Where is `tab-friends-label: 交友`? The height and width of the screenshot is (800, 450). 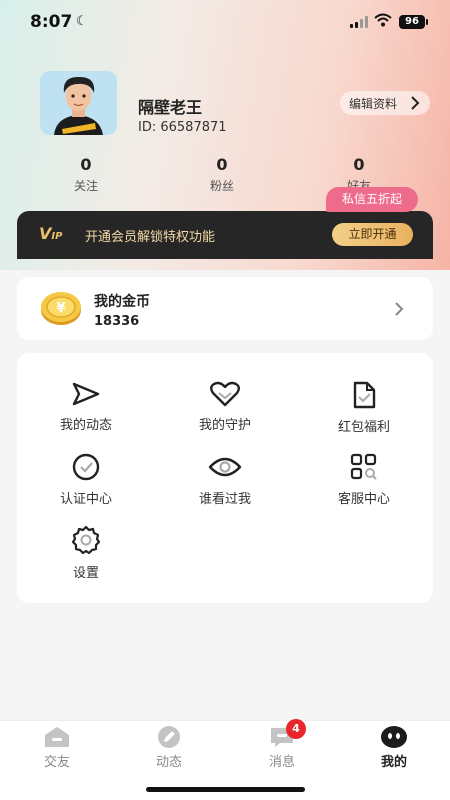
tab-friends-label: 交友 is located at coordinates (56, 762).